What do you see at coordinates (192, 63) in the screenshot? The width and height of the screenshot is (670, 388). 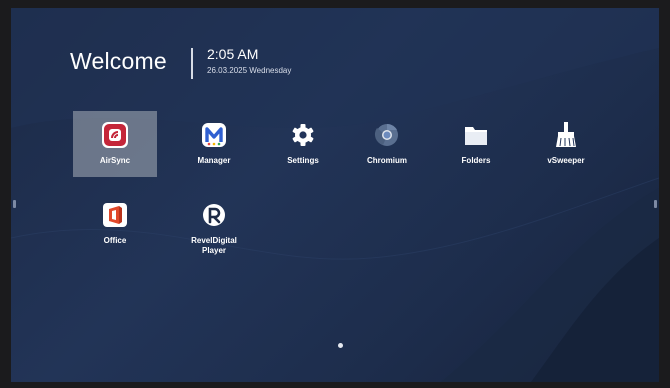 I see `header-divider` at bounding box center [192, 63].